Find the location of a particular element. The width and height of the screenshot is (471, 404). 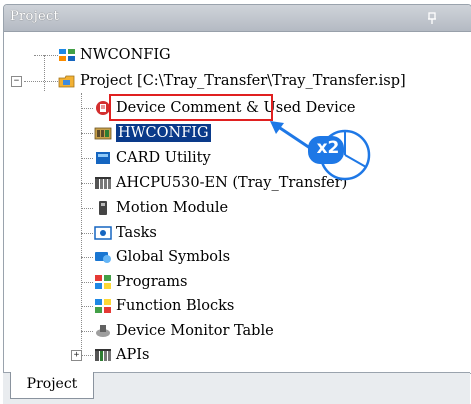

tree-item-programs: Programs is located at coordinates (140, 282).